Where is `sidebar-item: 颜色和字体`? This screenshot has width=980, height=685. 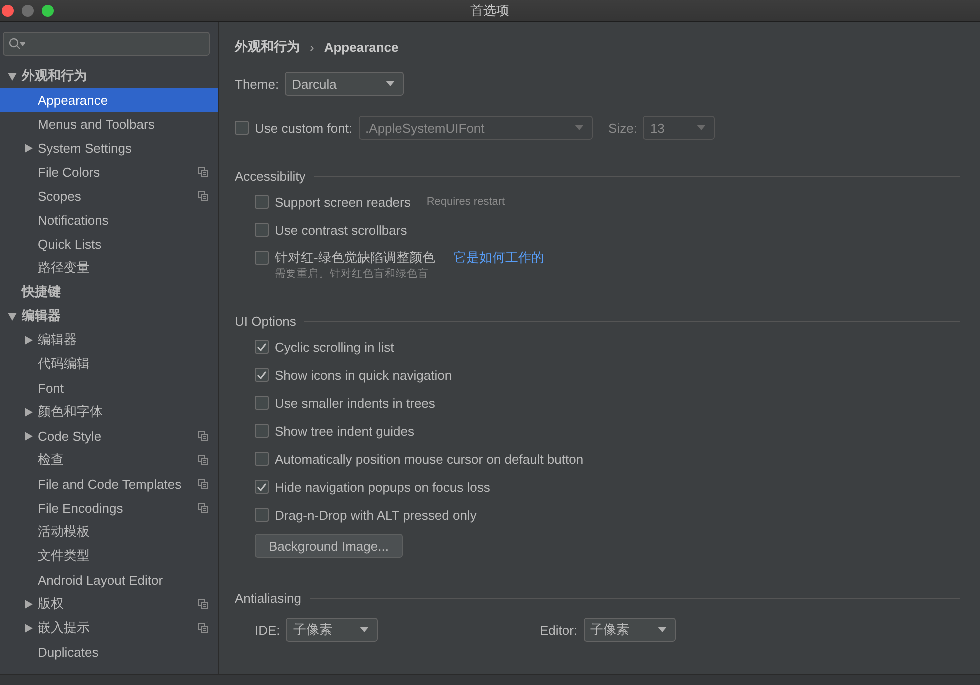
sidebar-item: 颜色和字体 is located at coordinates (109, 412).